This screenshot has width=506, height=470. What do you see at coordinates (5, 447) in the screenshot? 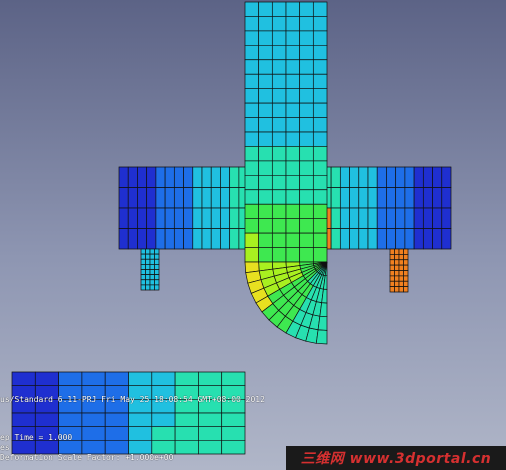
I see `variable-text: es` at bounding box center [5, 447].